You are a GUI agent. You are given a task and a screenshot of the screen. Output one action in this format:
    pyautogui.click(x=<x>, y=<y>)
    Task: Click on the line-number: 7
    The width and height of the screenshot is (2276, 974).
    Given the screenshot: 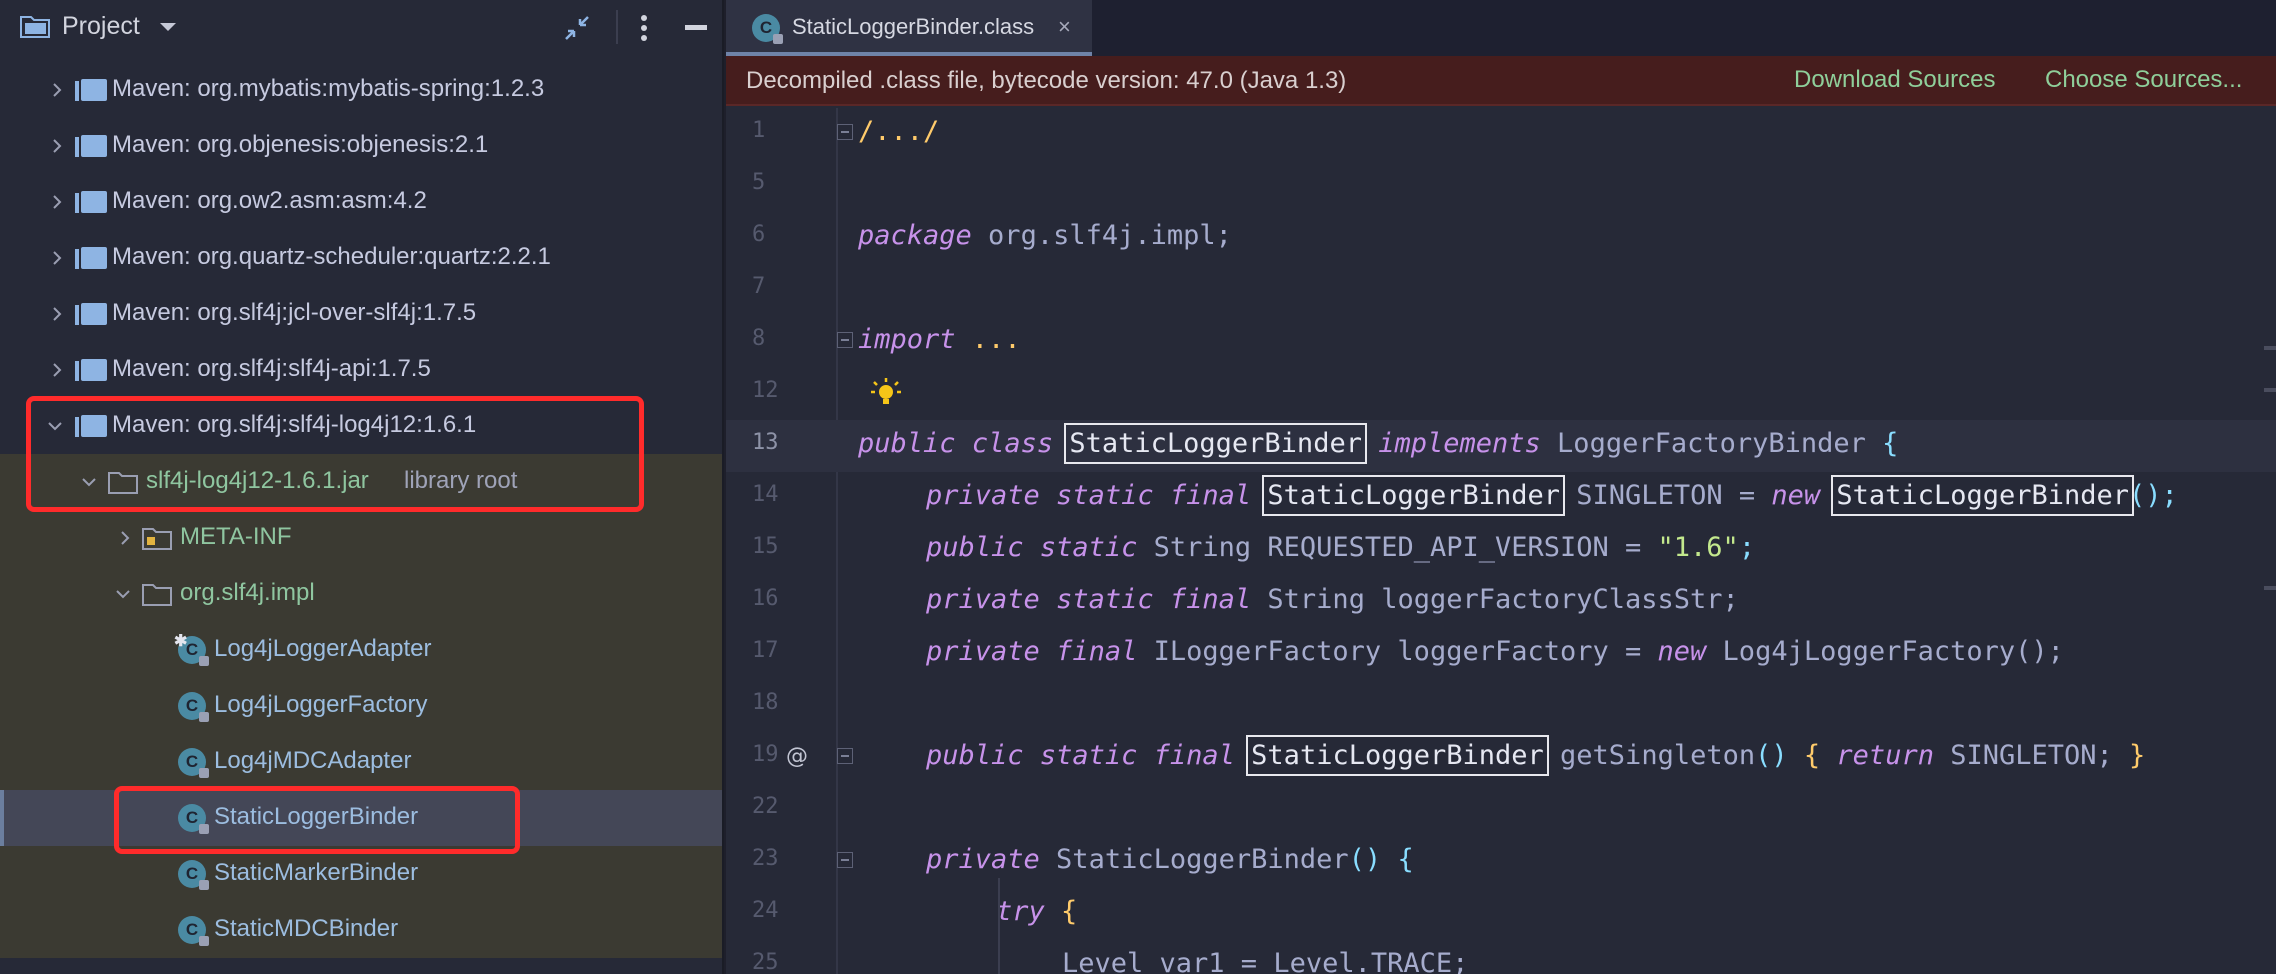 What is the action you would take?
    pyautogui.click(x=759, y=286)
    